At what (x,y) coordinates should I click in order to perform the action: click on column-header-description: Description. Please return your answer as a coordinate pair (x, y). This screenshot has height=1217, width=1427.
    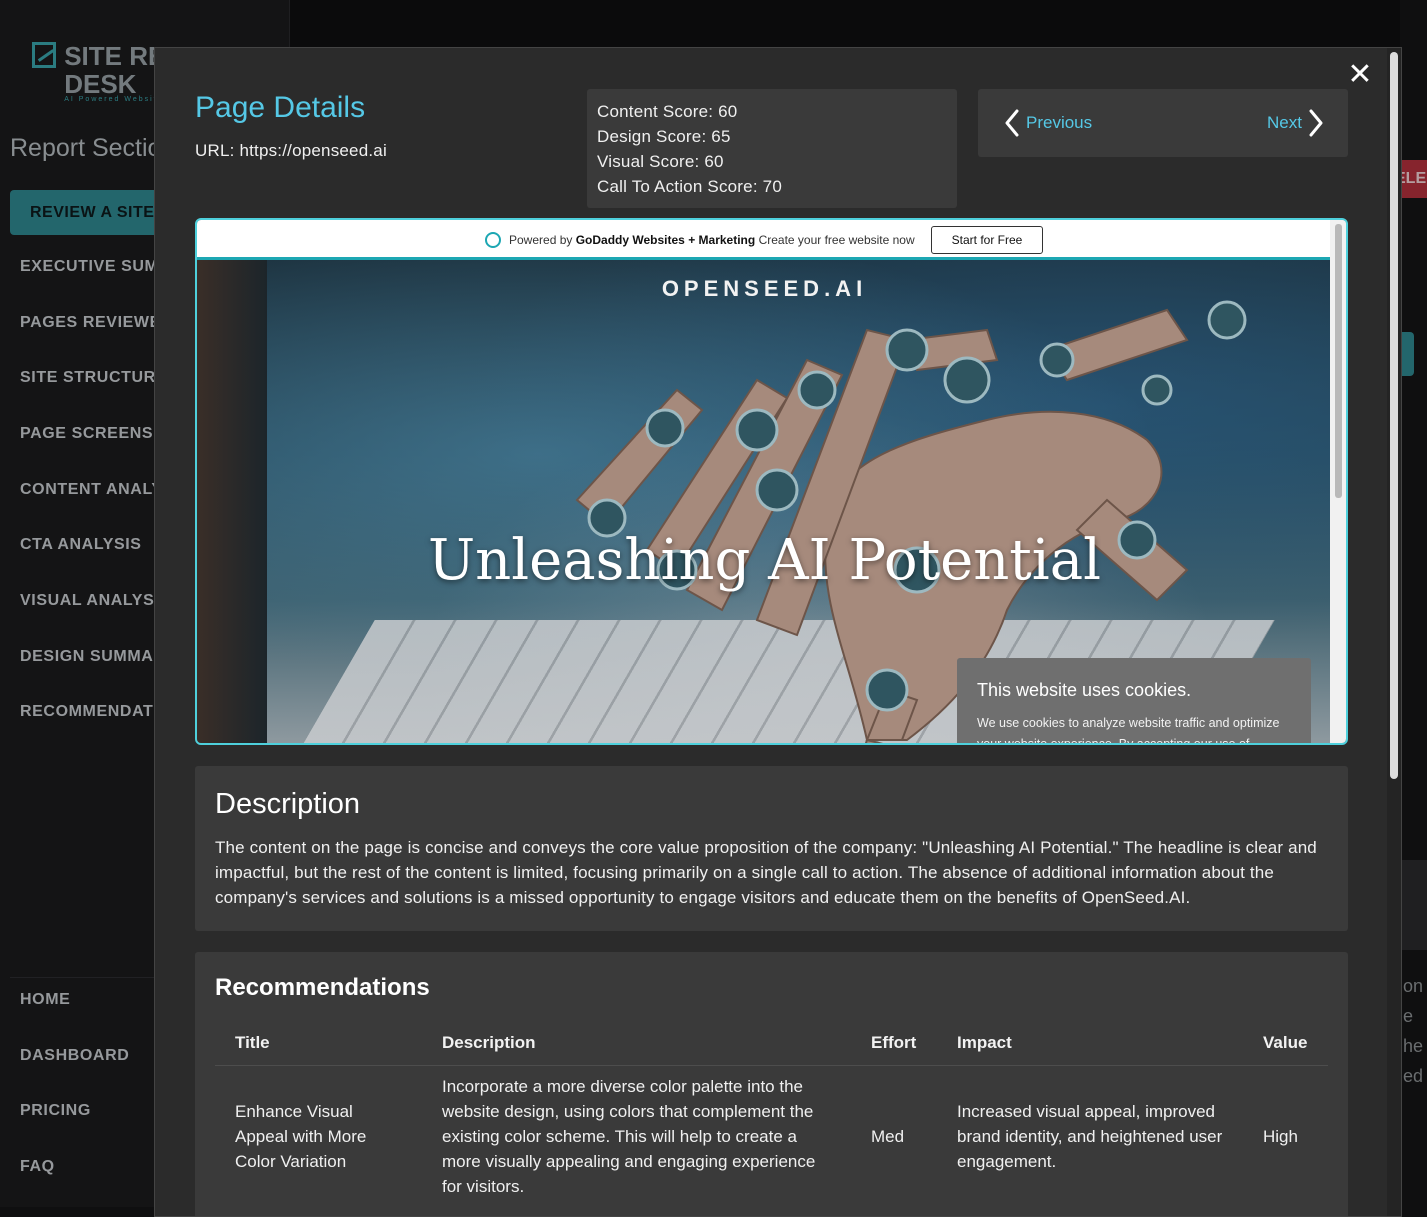
    Looking at the image, I should click on (636, 1045).